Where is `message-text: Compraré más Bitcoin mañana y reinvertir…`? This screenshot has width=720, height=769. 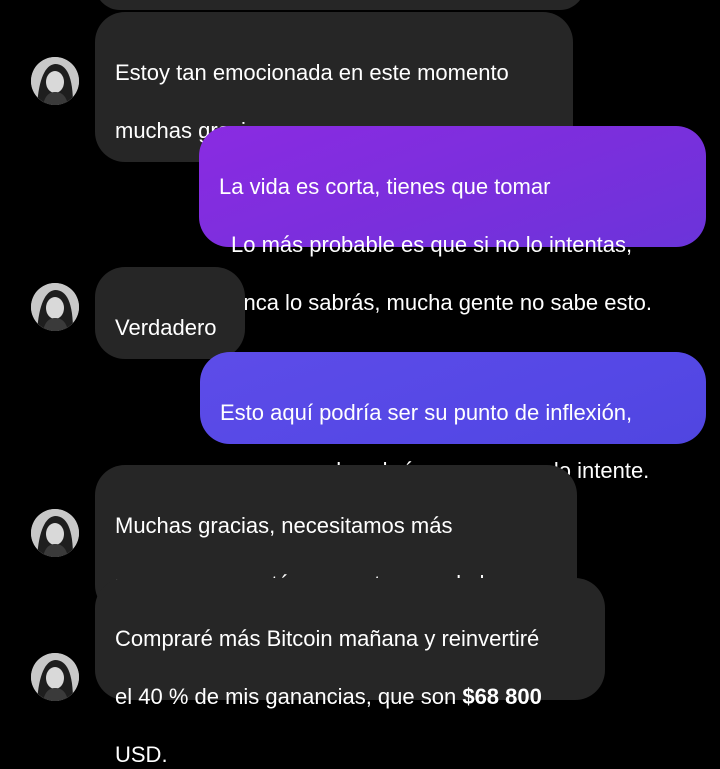
message-text: Compraré más Bitcoin mañana y reinvertir… is located at coordinates (327, 638).